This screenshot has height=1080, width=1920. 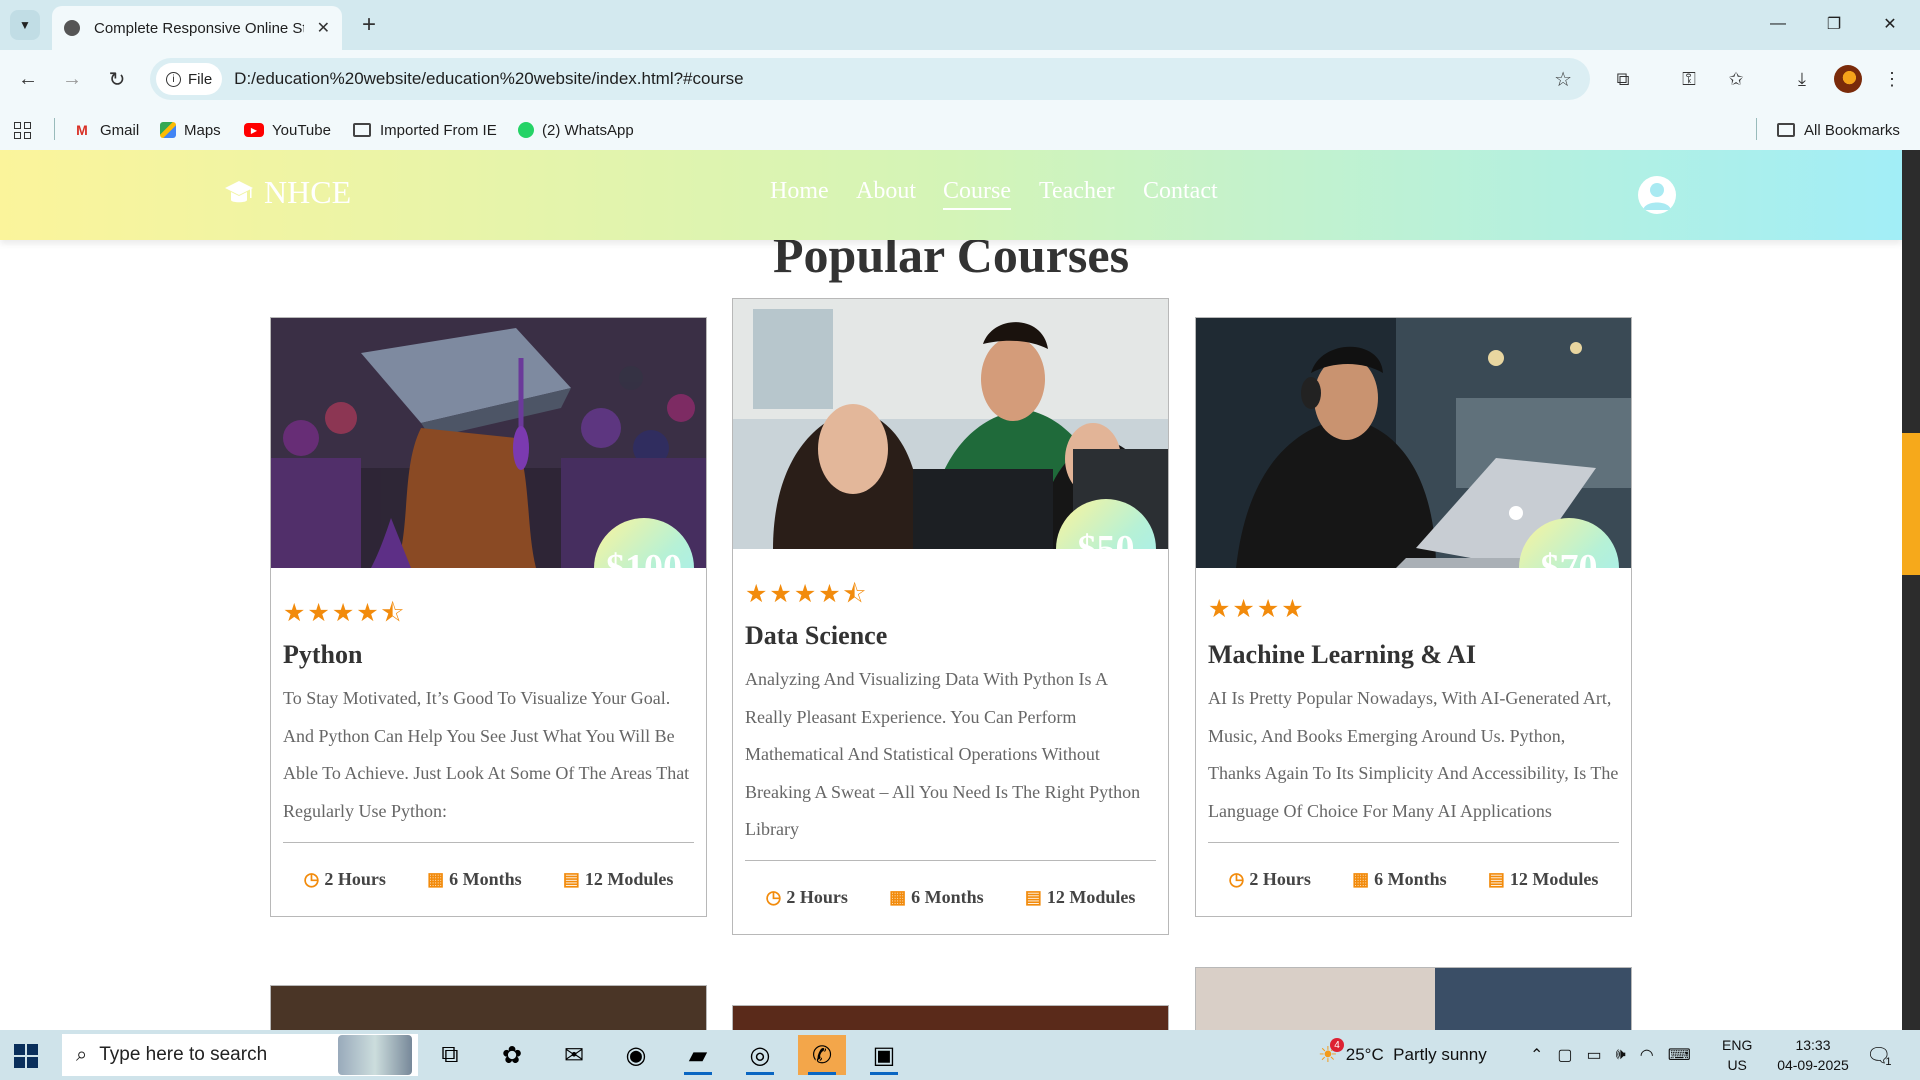 I want to click on course-image-graduation: $100, so click(x=488, y=443).